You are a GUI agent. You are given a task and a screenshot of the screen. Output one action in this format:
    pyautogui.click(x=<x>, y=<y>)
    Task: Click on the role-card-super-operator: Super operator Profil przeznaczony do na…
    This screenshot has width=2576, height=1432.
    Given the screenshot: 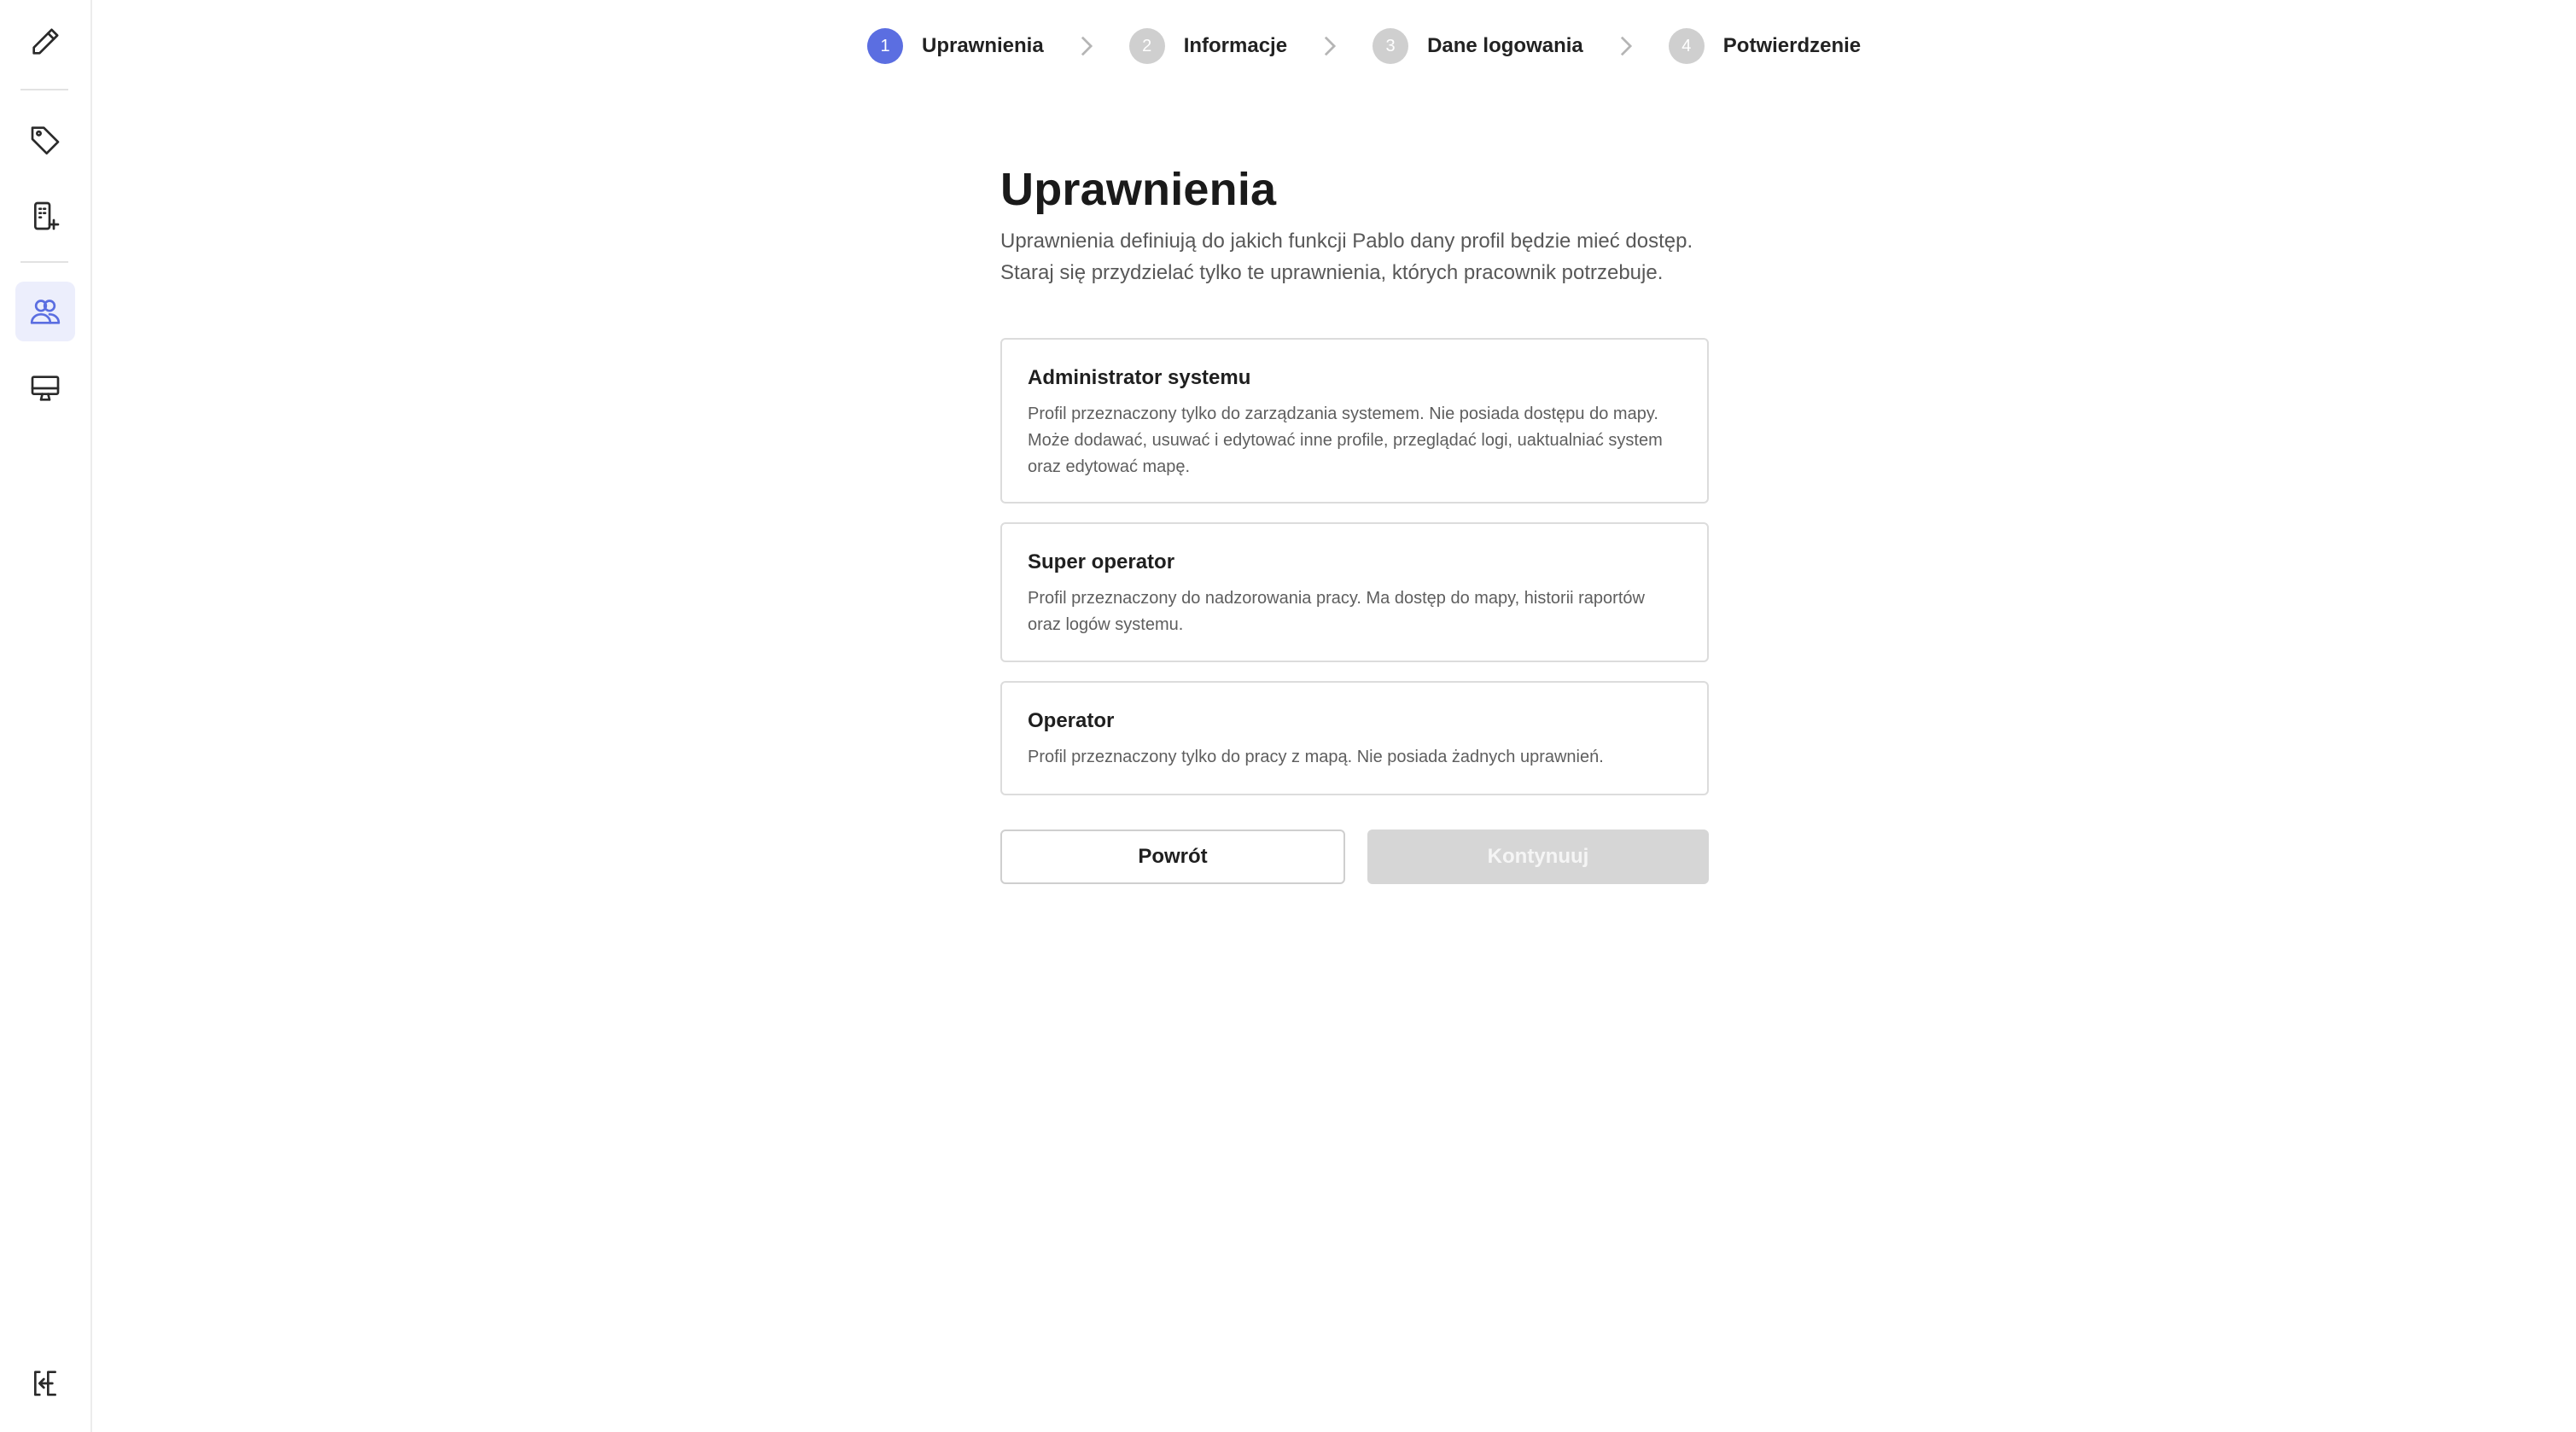 What is the action you would take?
    pyautogui.click(x=1354, y=592)
    